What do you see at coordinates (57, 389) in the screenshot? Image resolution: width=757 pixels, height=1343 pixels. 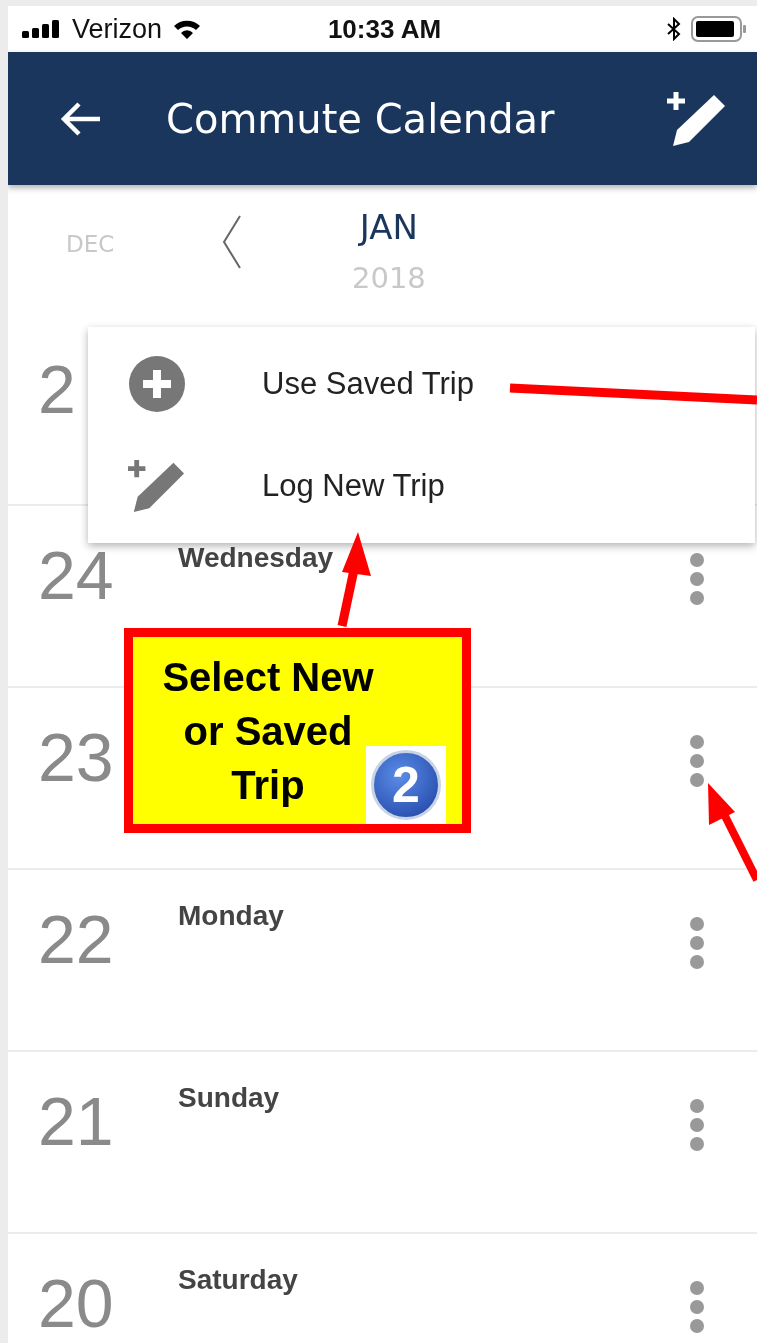 I see `day-number: 2` at bounding box center [57, 389].